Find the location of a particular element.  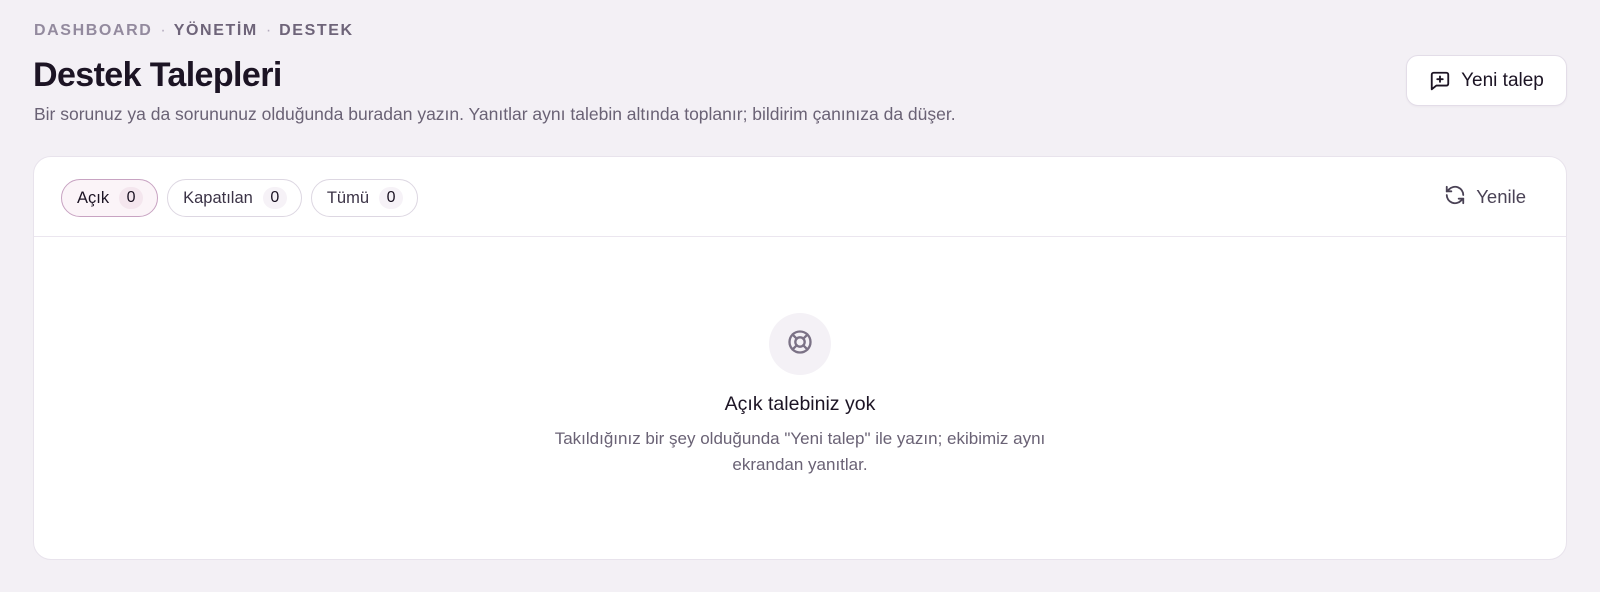

tab-label: Tümü is located at coordinates (348, 197).